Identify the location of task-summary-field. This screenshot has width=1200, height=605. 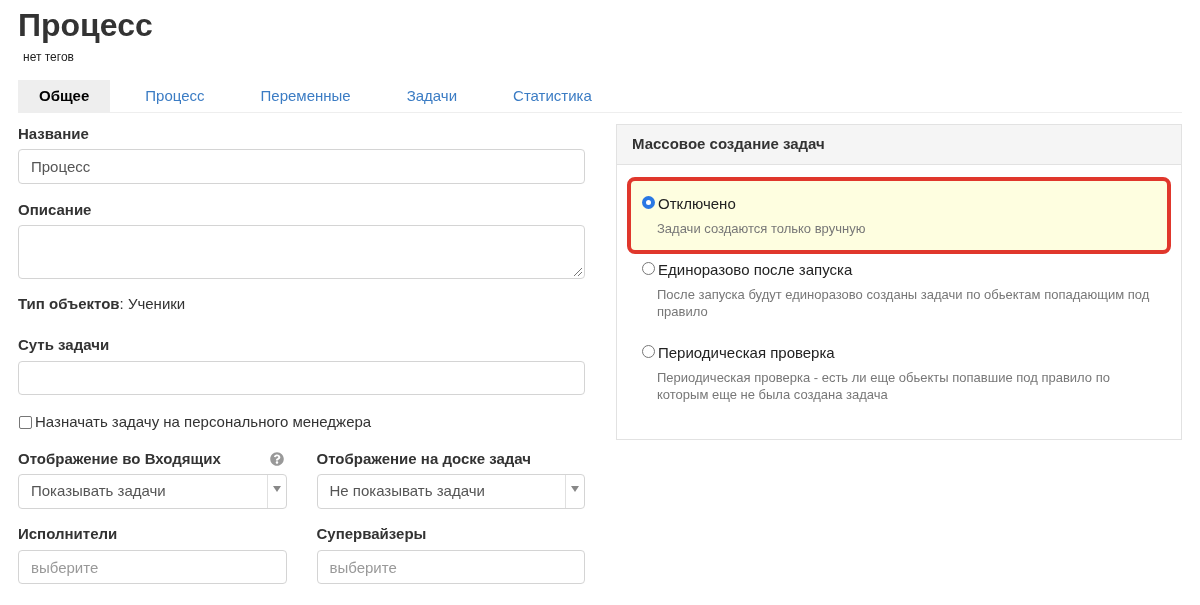
(301, 378).